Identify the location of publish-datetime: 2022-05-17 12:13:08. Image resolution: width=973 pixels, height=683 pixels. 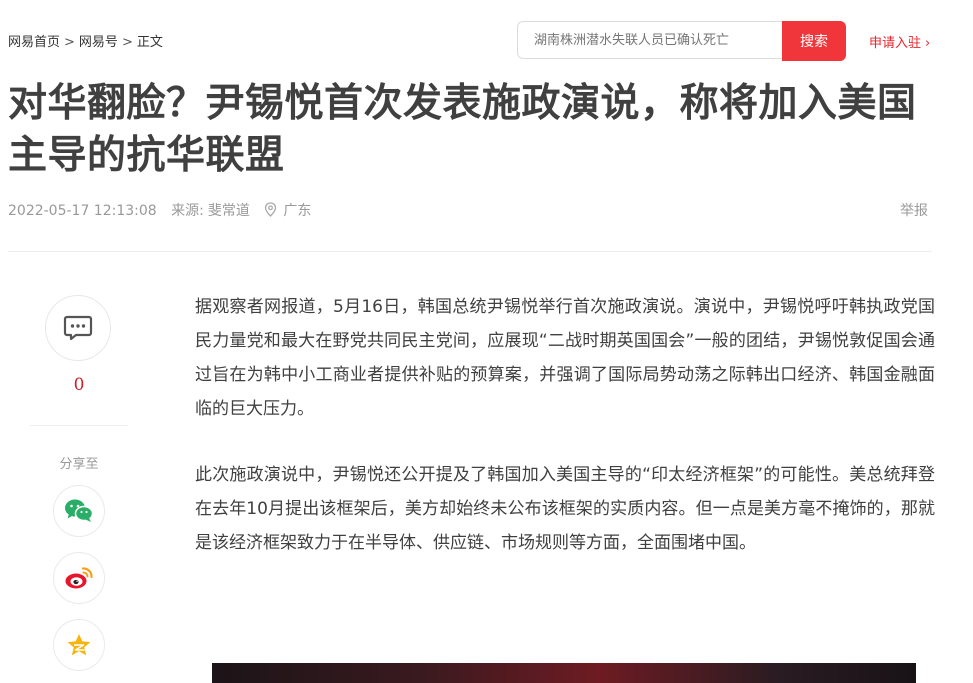
(82, 211).